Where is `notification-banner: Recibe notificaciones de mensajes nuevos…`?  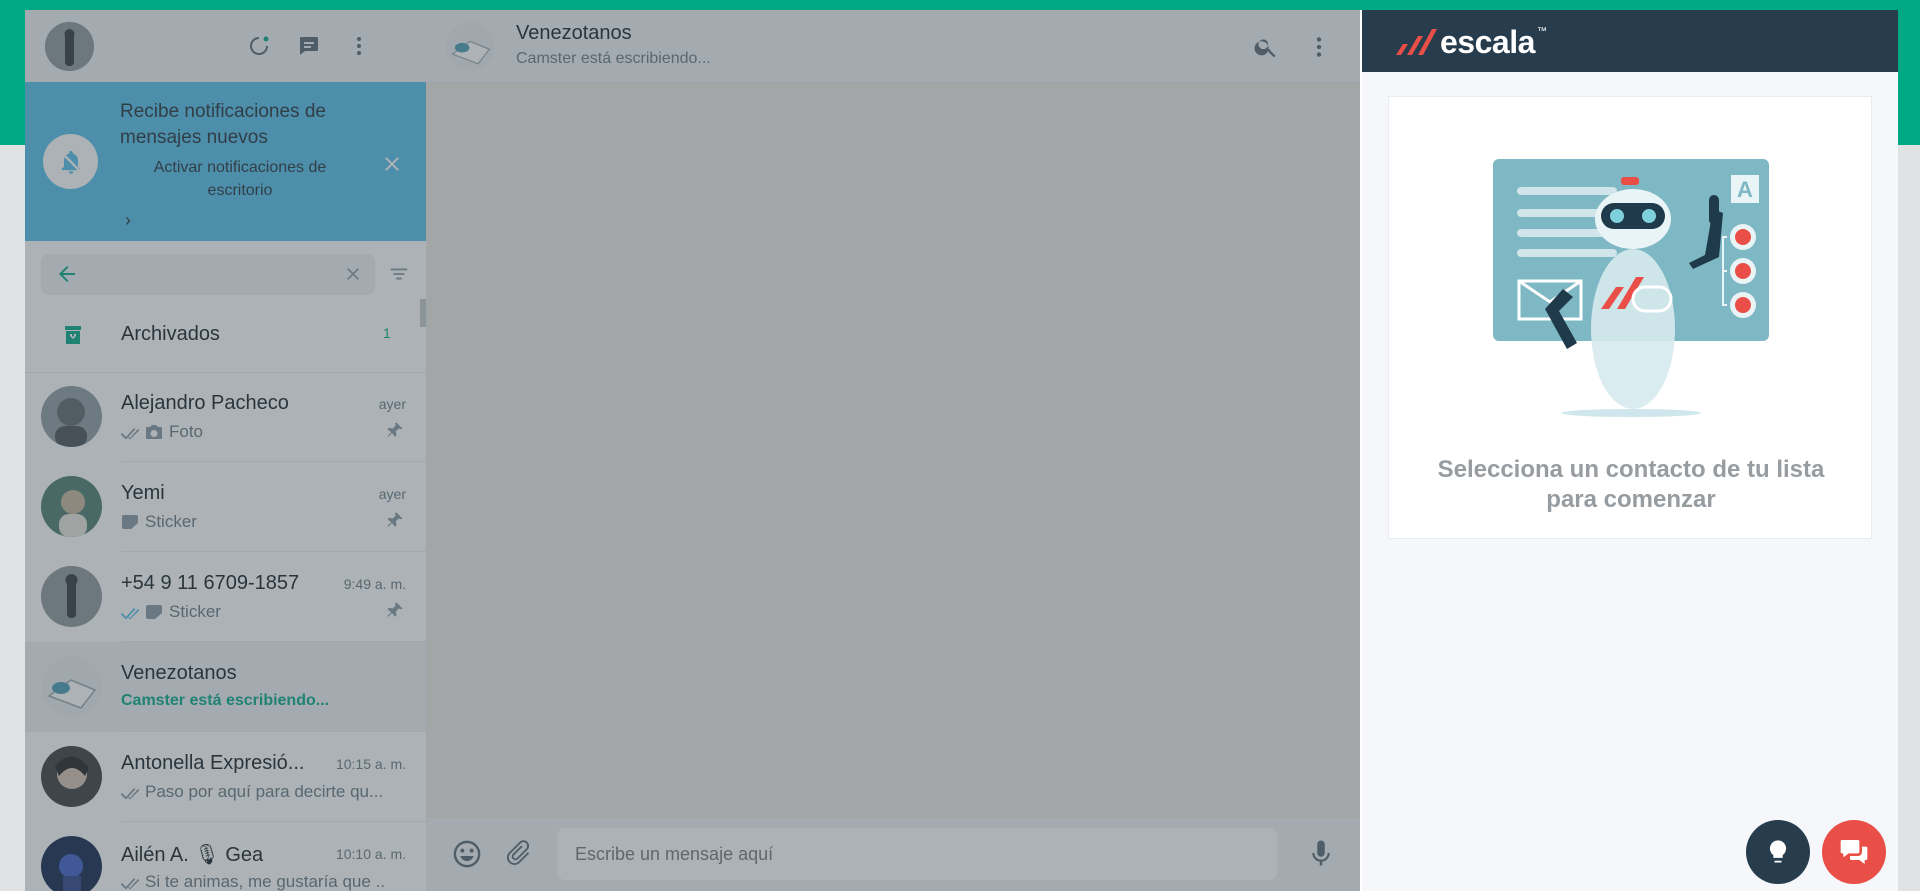
notification-banner: Recibe notificaciones de mensajes nuevos… is located at coordinates (225, 161).